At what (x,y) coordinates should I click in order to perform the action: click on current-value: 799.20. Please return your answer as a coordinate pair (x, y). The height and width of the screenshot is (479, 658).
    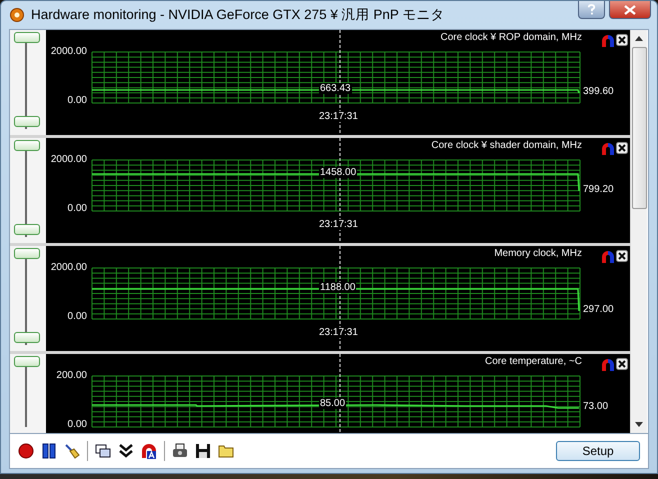
    Looking at the image, I should click on (598, 189).